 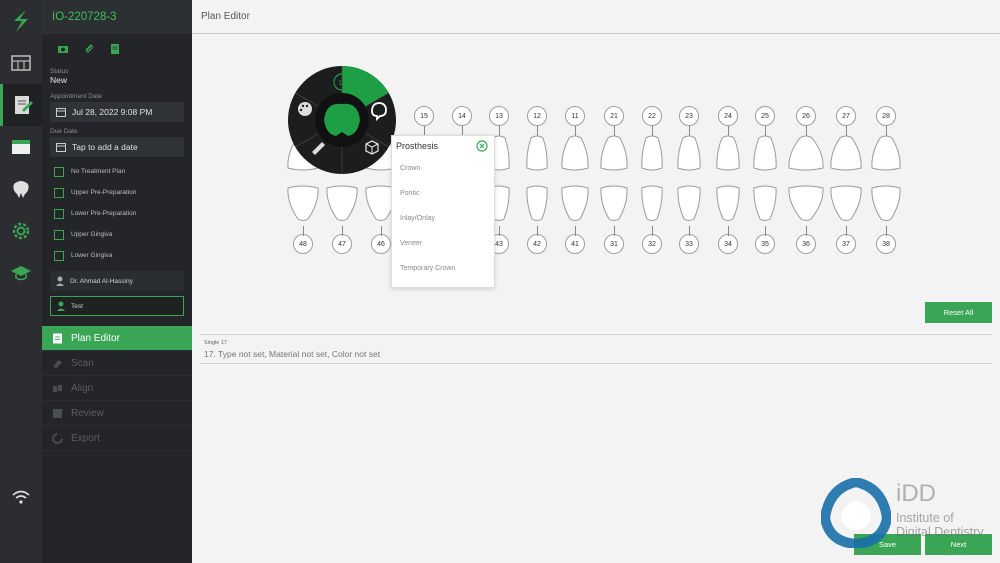 I want to click on rail-grid-button, so click(x=21, y=63).